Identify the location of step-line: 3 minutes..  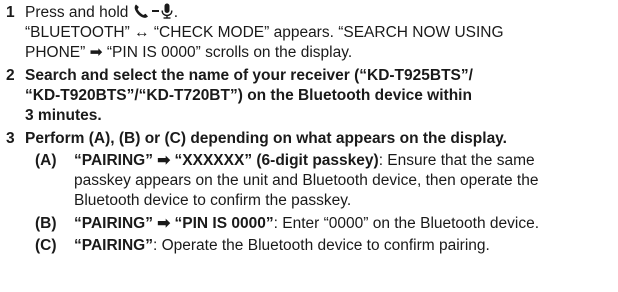
(63, 115).